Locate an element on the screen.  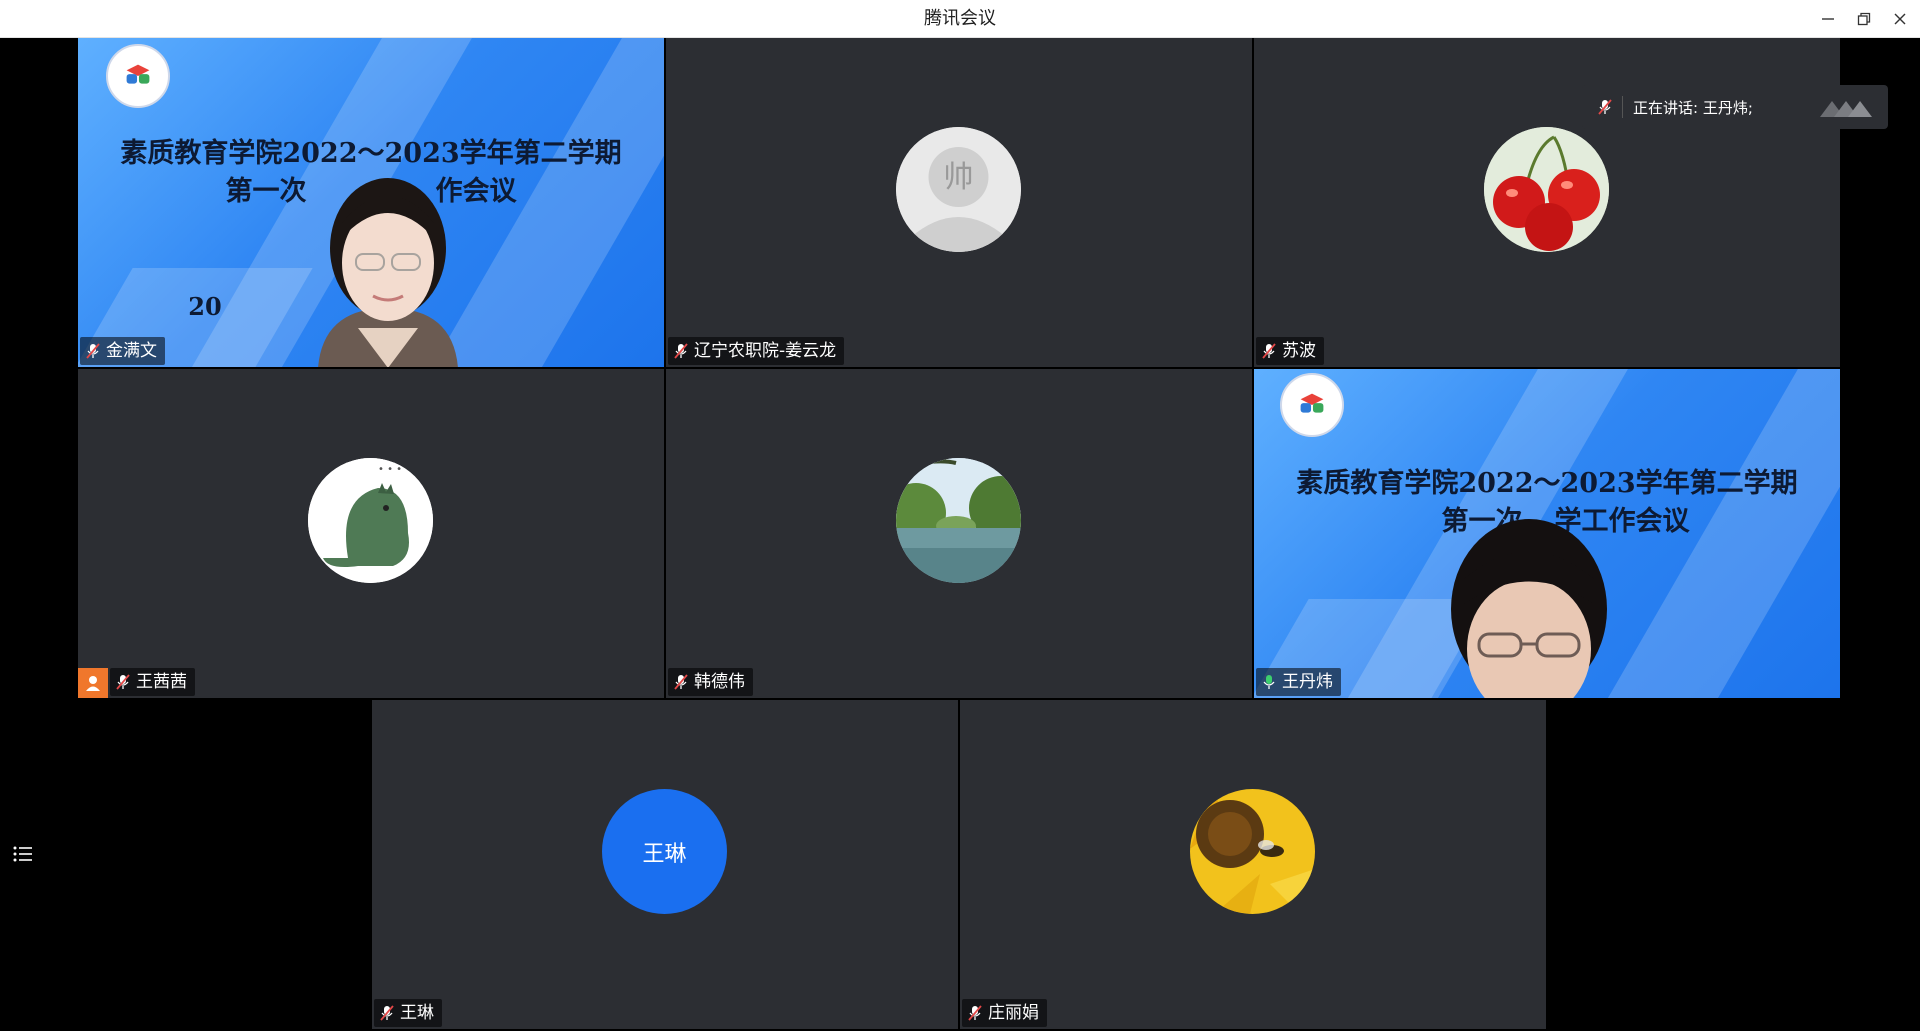
participant-name: 庄丽娟 is located at coordinates (1013, 1013).